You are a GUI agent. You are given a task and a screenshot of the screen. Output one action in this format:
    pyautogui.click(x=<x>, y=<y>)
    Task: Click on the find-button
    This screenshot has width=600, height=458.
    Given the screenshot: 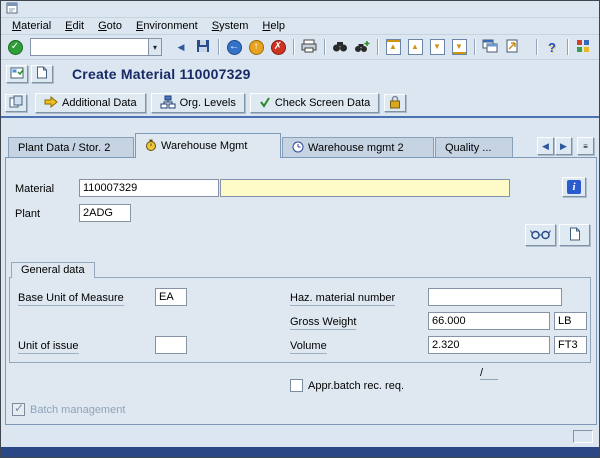 What is the action you would take?
    pyautogui.click(x=340, y=47)
    